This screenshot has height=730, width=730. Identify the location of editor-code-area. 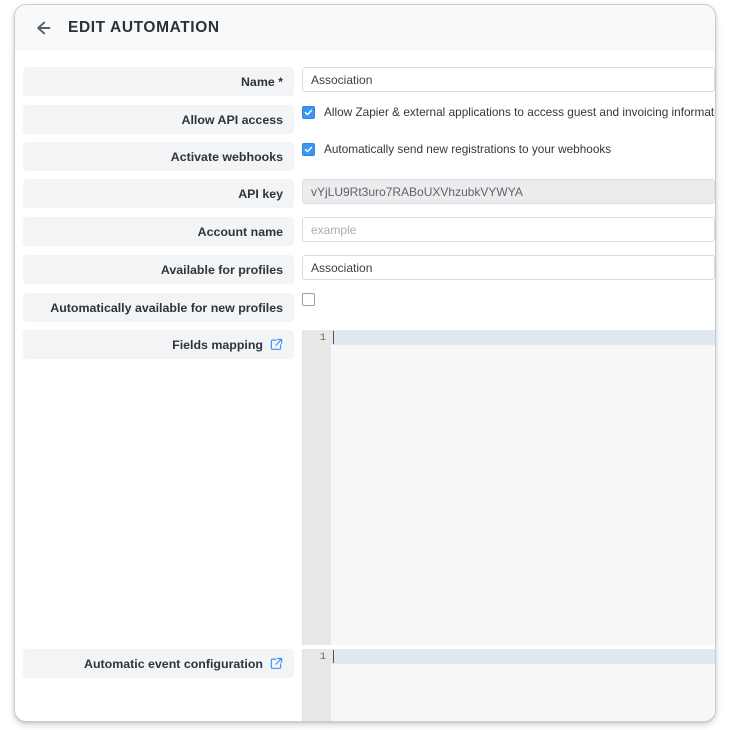
(523, 685).